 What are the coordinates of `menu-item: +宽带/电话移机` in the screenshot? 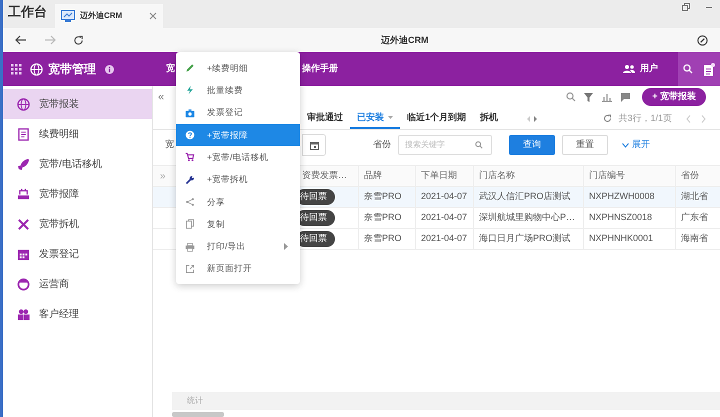 It's located at (238, 157).